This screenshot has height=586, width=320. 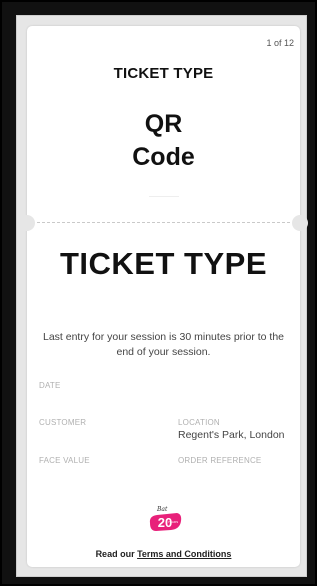 I want to click on page-count: 1 of 12, so click(x=280, y=43).